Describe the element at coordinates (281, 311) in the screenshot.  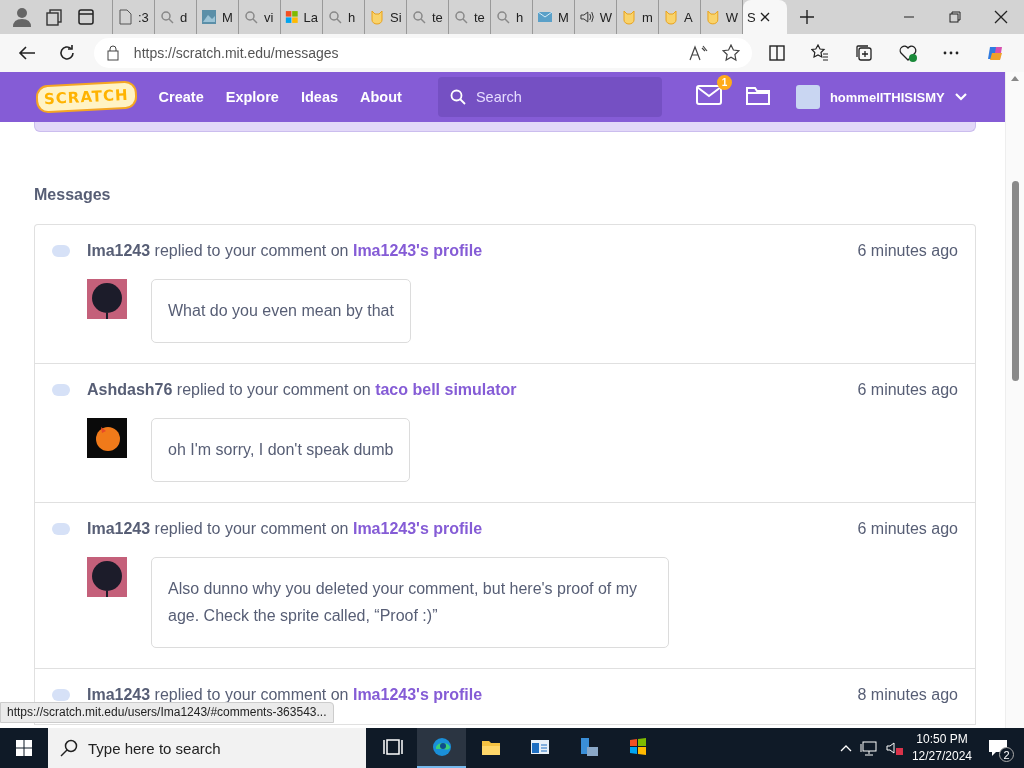
I see `comment-bubble: What do you even mean by that` at that location.